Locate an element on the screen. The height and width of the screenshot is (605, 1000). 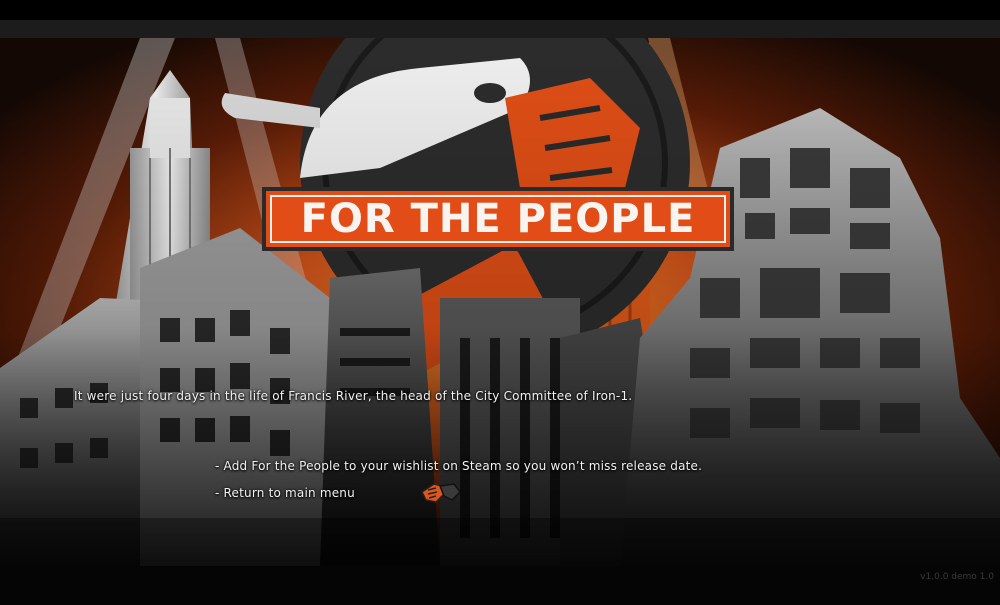
game-logo-banner: FOR THE PEOPLE is located at coordinates (498, 219).